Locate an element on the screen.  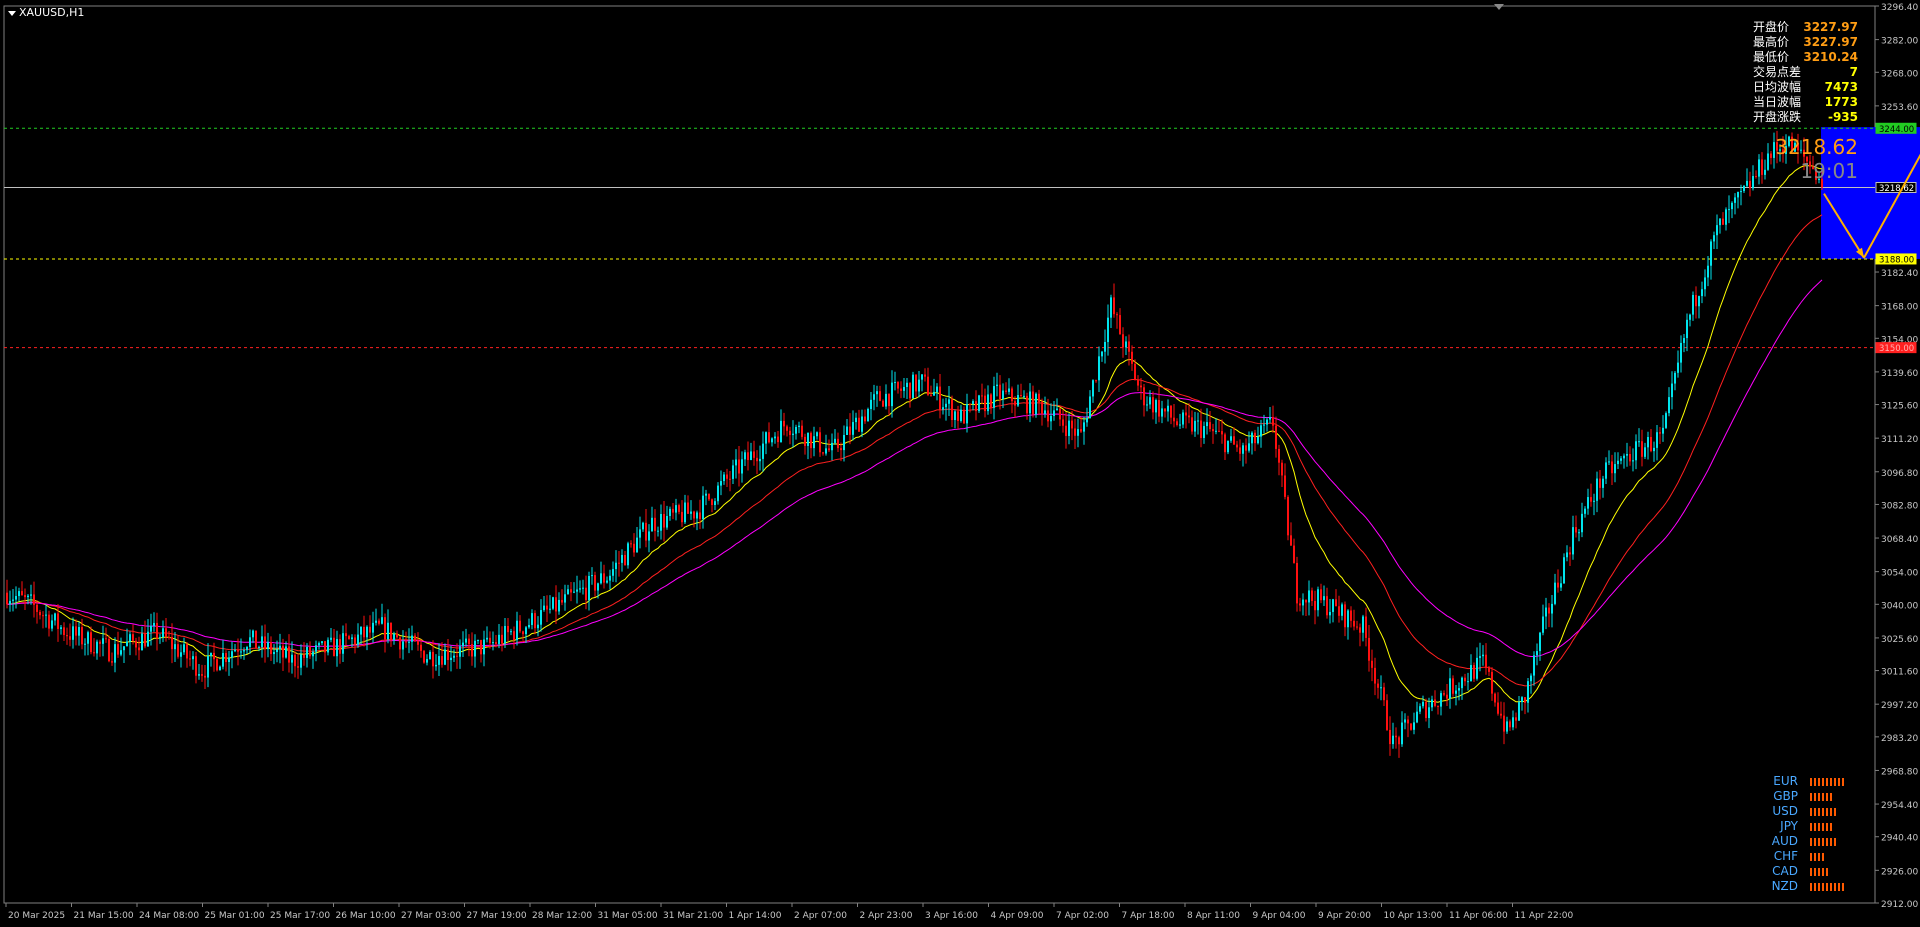
chart-shift-marker is located at coordinates (1499, 7).